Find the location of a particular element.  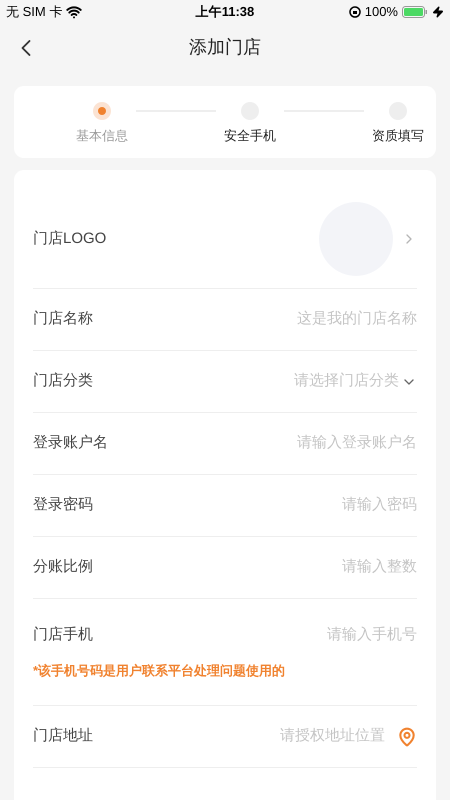

field-label: 门店分类 is located at coordinates (63, 381).